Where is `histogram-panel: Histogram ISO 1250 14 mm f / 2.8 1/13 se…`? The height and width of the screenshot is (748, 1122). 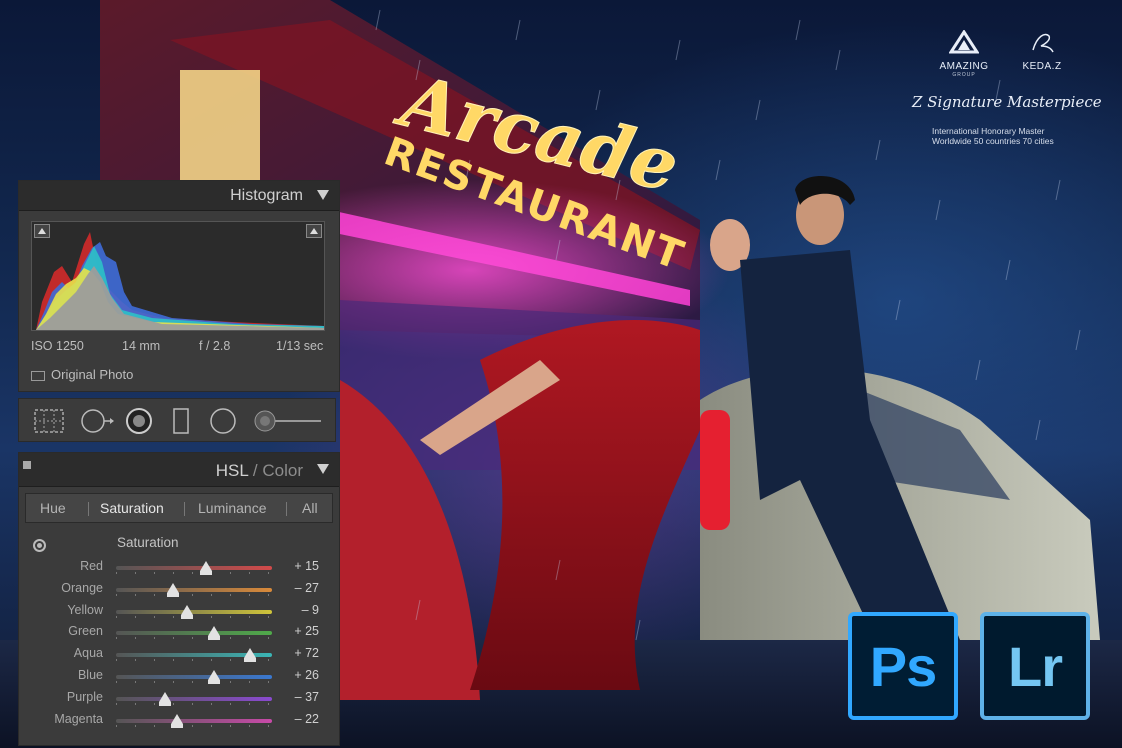
histogram-panel: Histogram ISO 1250 14 mm f / 2.8 1/13 se… is located at coordinates (179, 286).